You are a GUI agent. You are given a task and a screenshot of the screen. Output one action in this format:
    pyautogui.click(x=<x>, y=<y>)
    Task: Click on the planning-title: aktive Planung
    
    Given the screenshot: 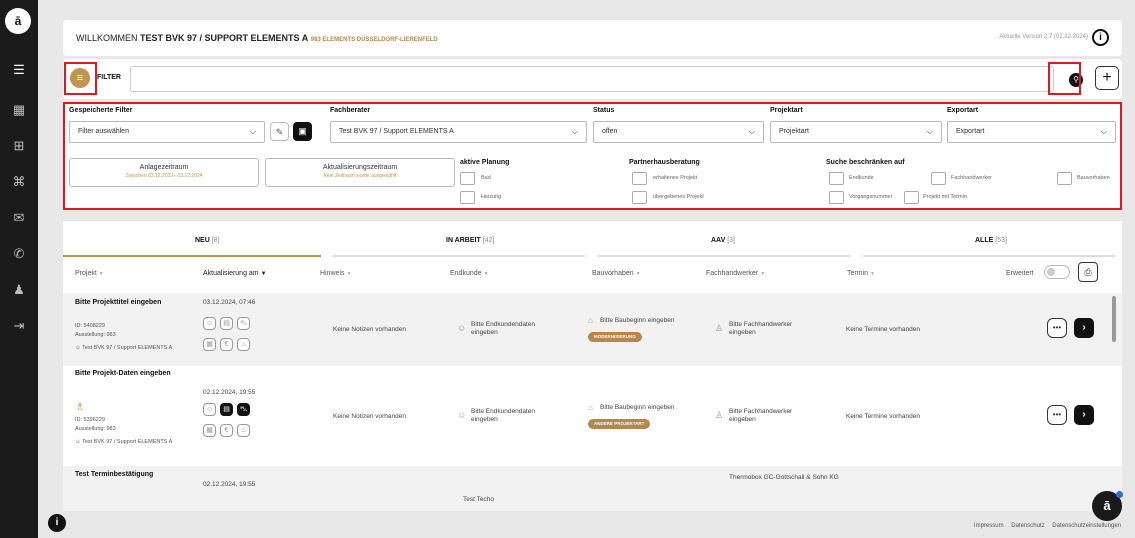 What is the action you would take?
    pyautogui.click(x=485, y=162)
    